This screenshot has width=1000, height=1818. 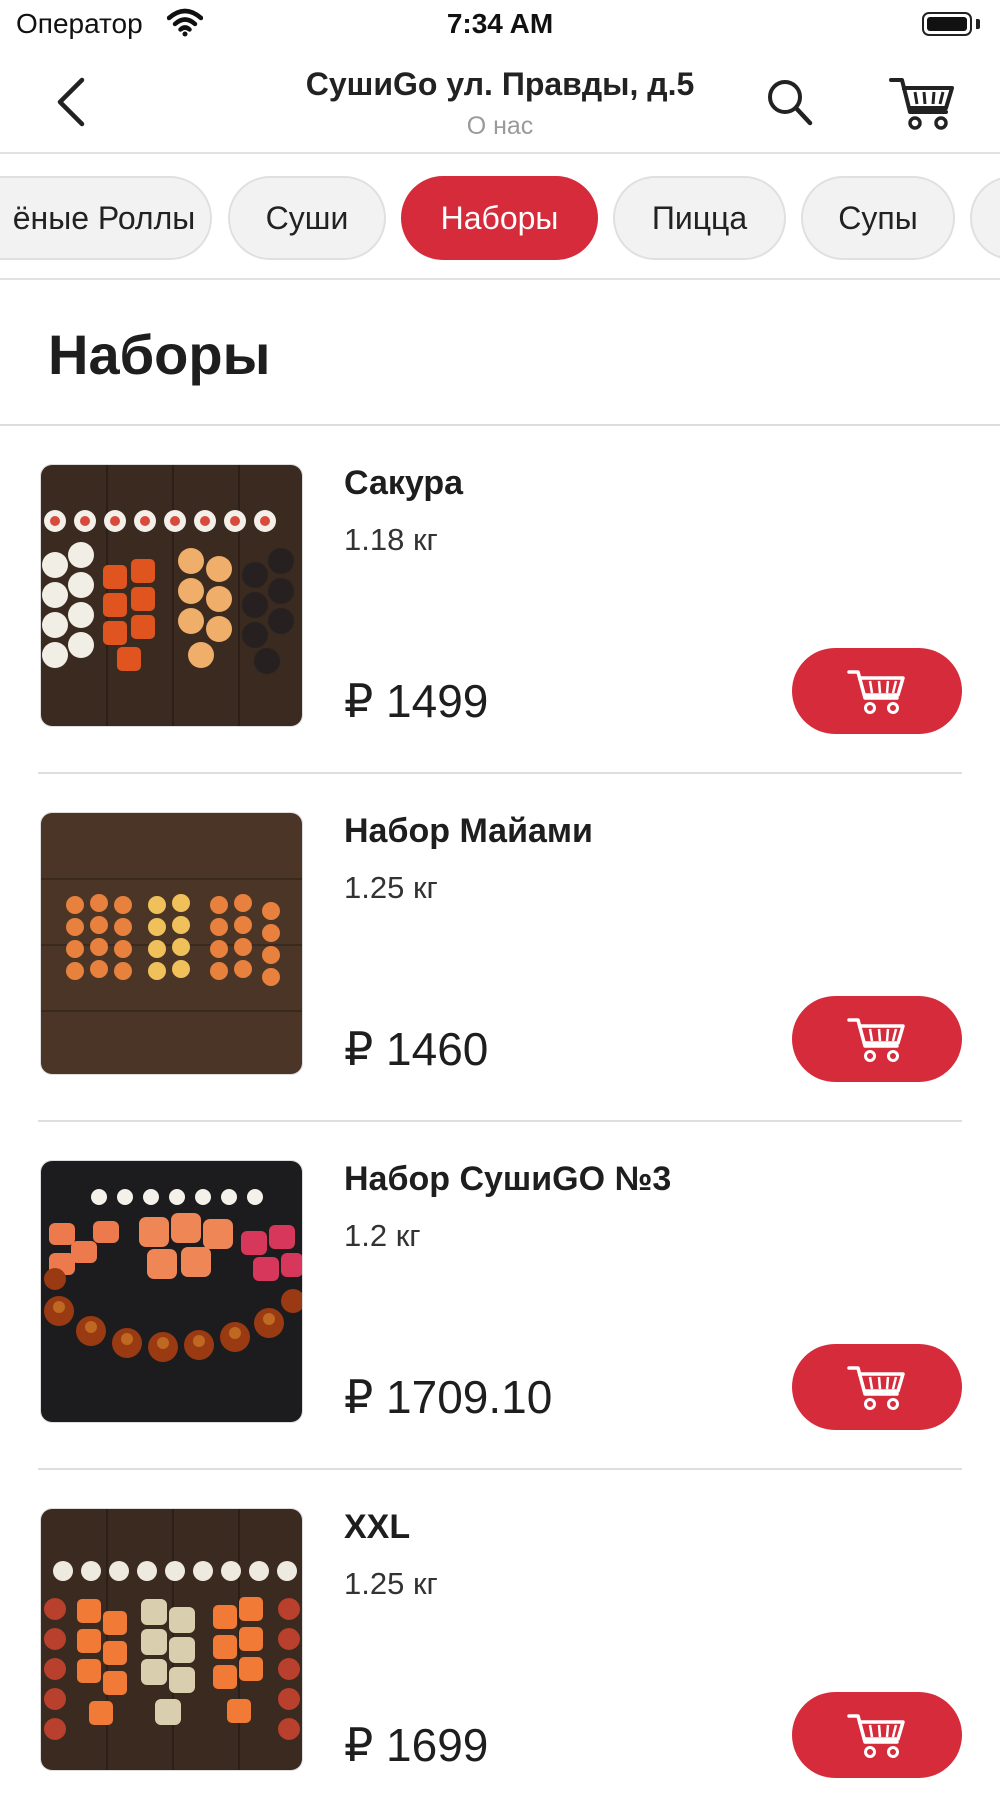 What do you see at coordinates (416, 701) in the screenshot?
I see `product-price: ₽ 1499` at bounding box center [416, 701].